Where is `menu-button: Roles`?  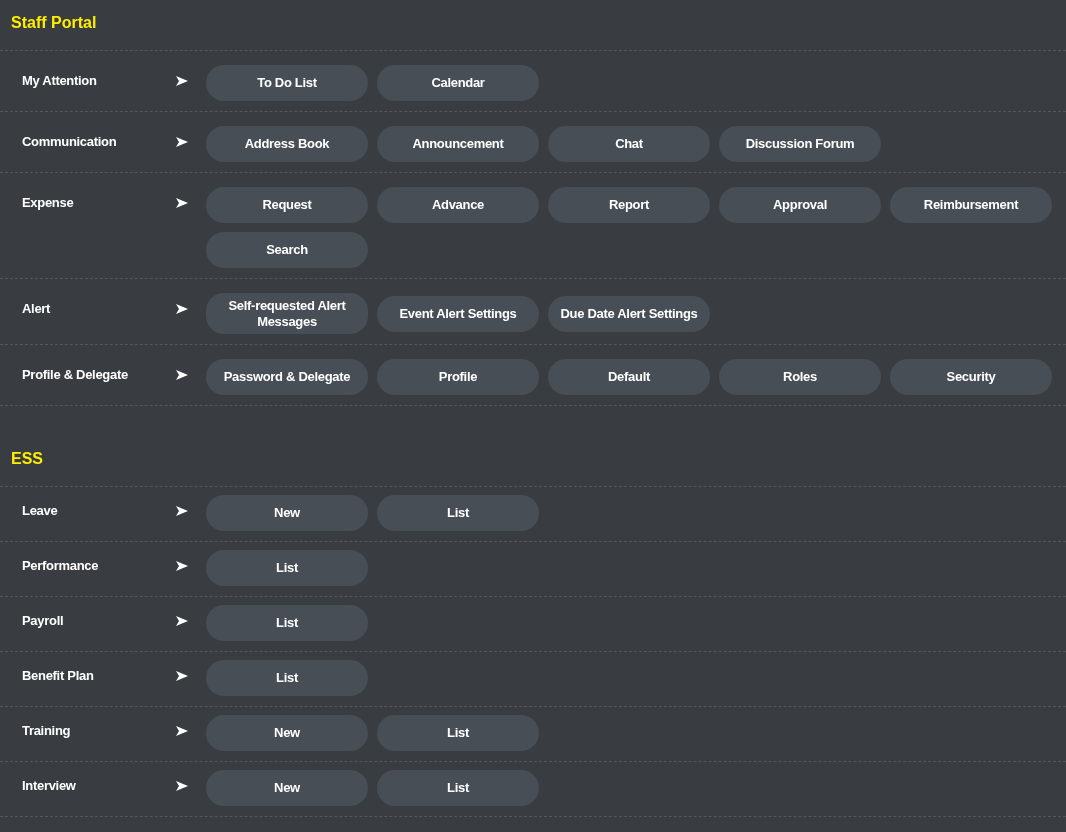 menu-button: Roles is located at coordinates (800, 377).